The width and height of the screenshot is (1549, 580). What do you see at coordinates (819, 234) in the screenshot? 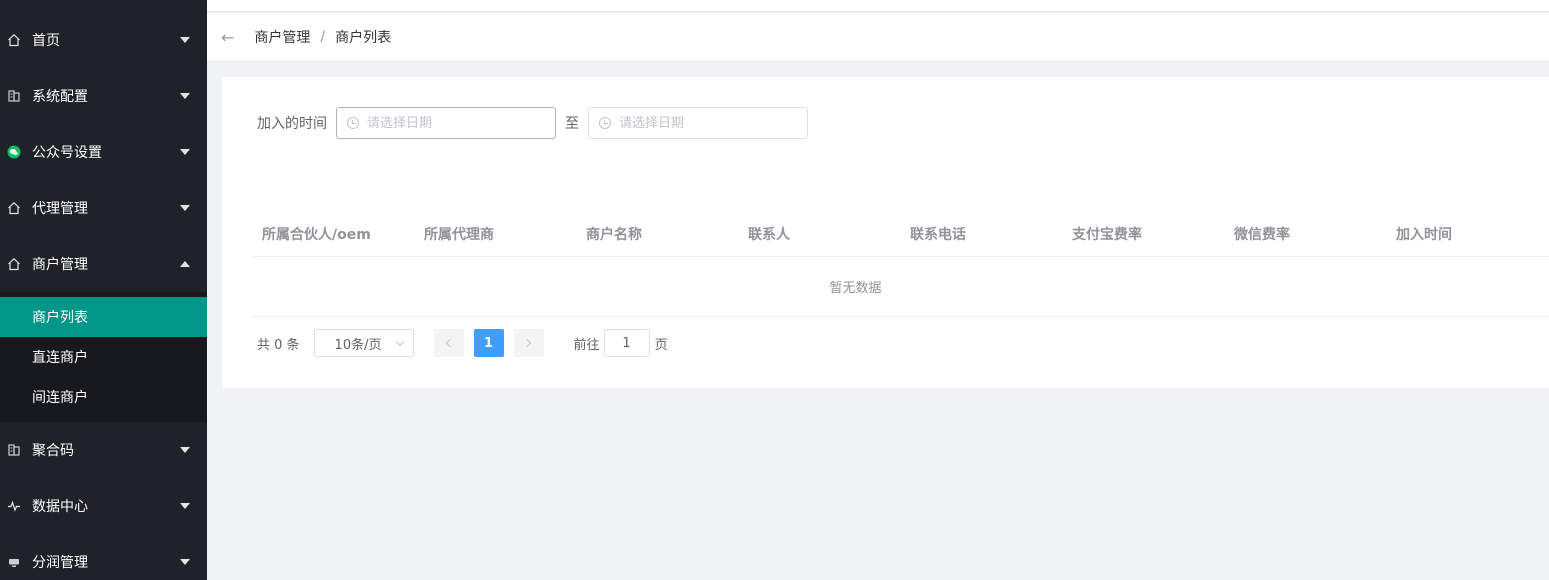
I see `column-header-contact: 联系人` at bounding box center [819, 234].